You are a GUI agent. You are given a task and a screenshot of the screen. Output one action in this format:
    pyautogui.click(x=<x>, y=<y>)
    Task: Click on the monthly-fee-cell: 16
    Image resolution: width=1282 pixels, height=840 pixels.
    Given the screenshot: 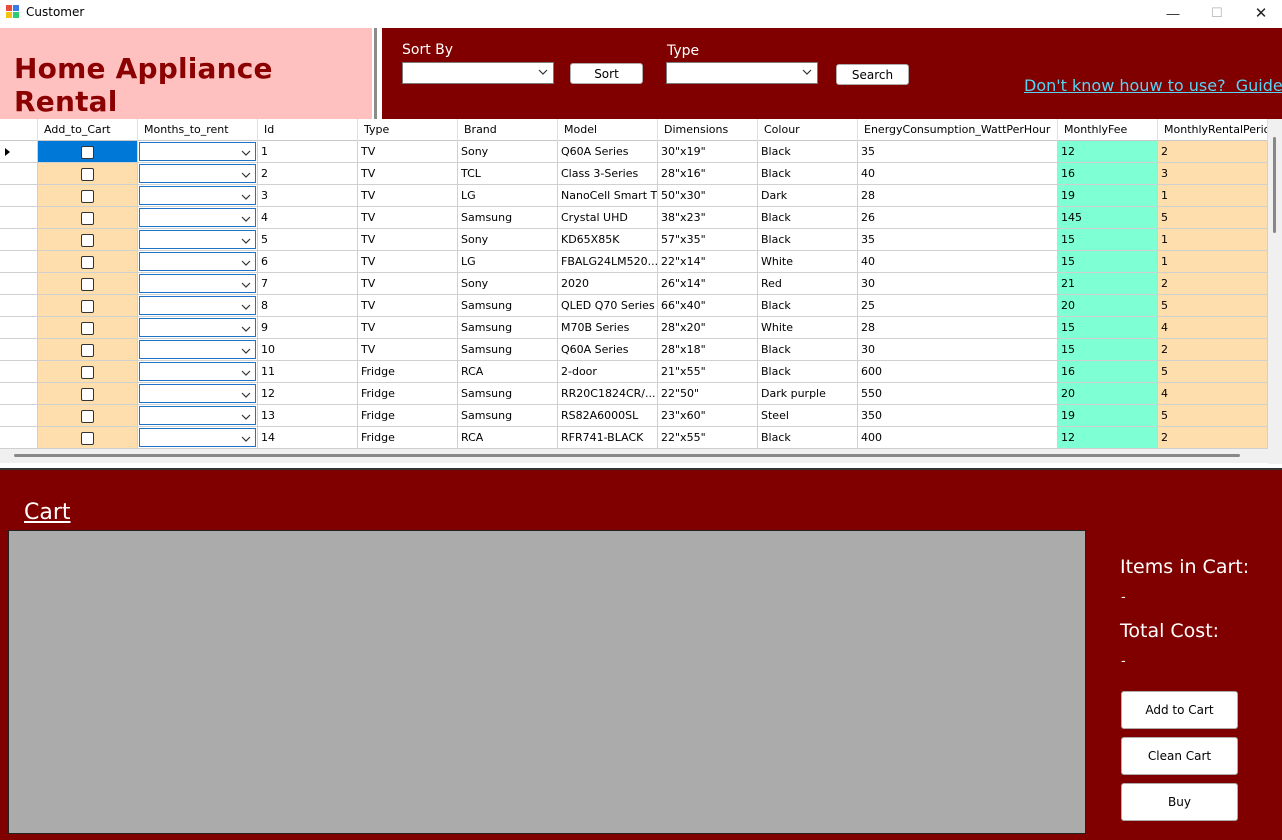 What is the action you would take?
    pyautogui.click(x=1108, y=372)
    